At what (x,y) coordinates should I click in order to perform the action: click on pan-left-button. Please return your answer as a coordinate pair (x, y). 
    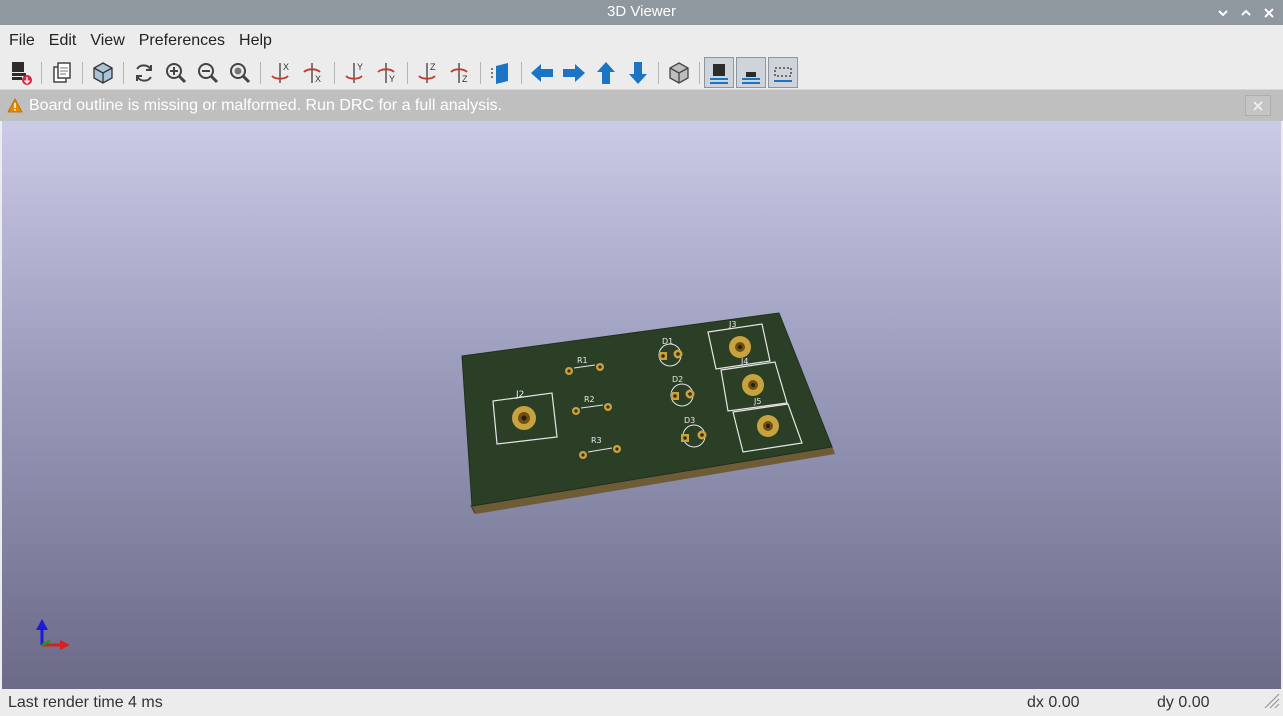
    Looking at the image, I should click on (542, 73).